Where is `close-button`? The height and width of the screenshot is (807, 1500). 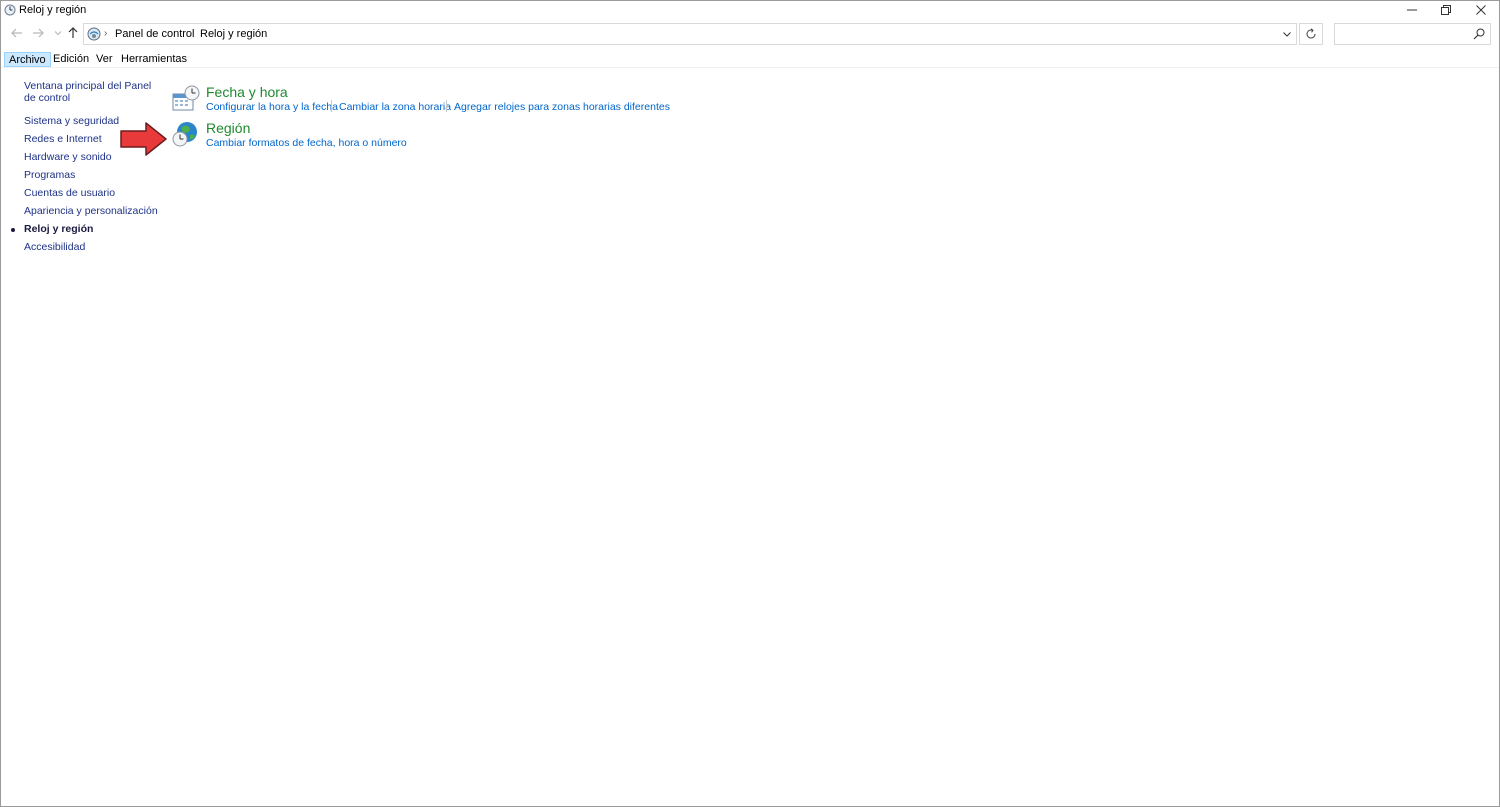
close-button is located at coordinates (1481, 10).